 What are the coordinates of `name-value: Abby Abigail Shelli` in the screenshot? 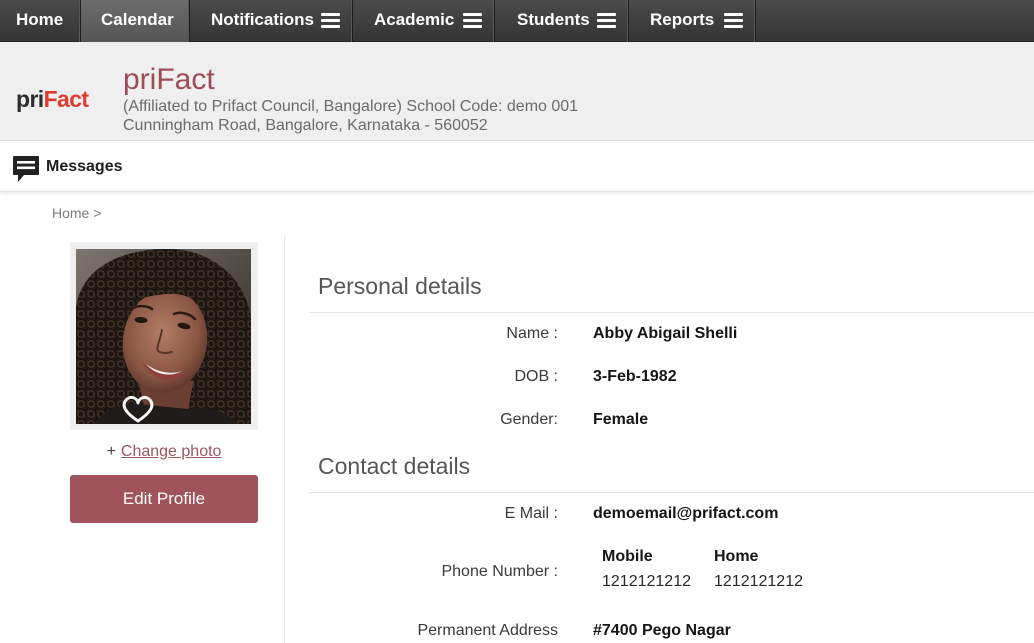 It's located at (665, 333).